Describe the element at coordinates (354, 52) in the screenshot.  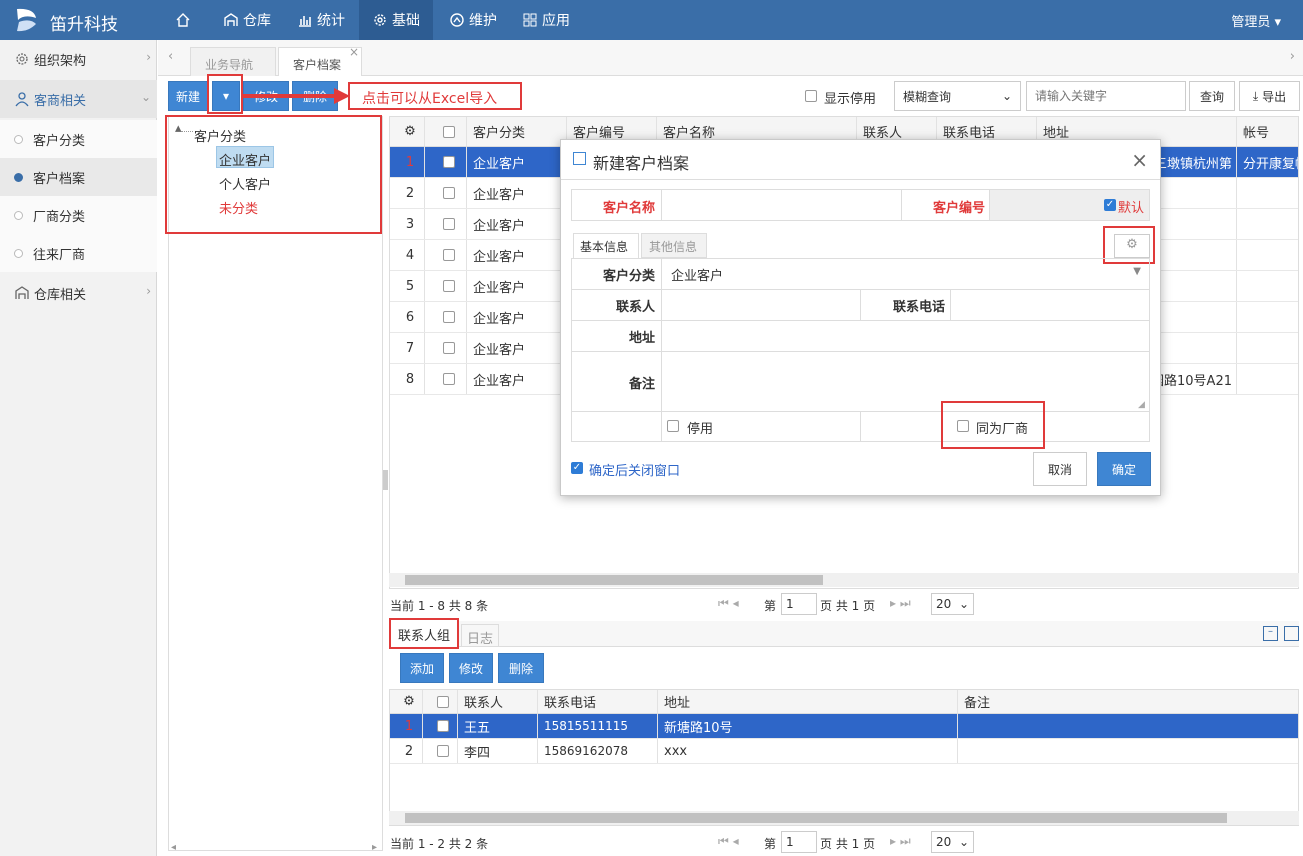
I see `tab-close-icon: ×` at that location.